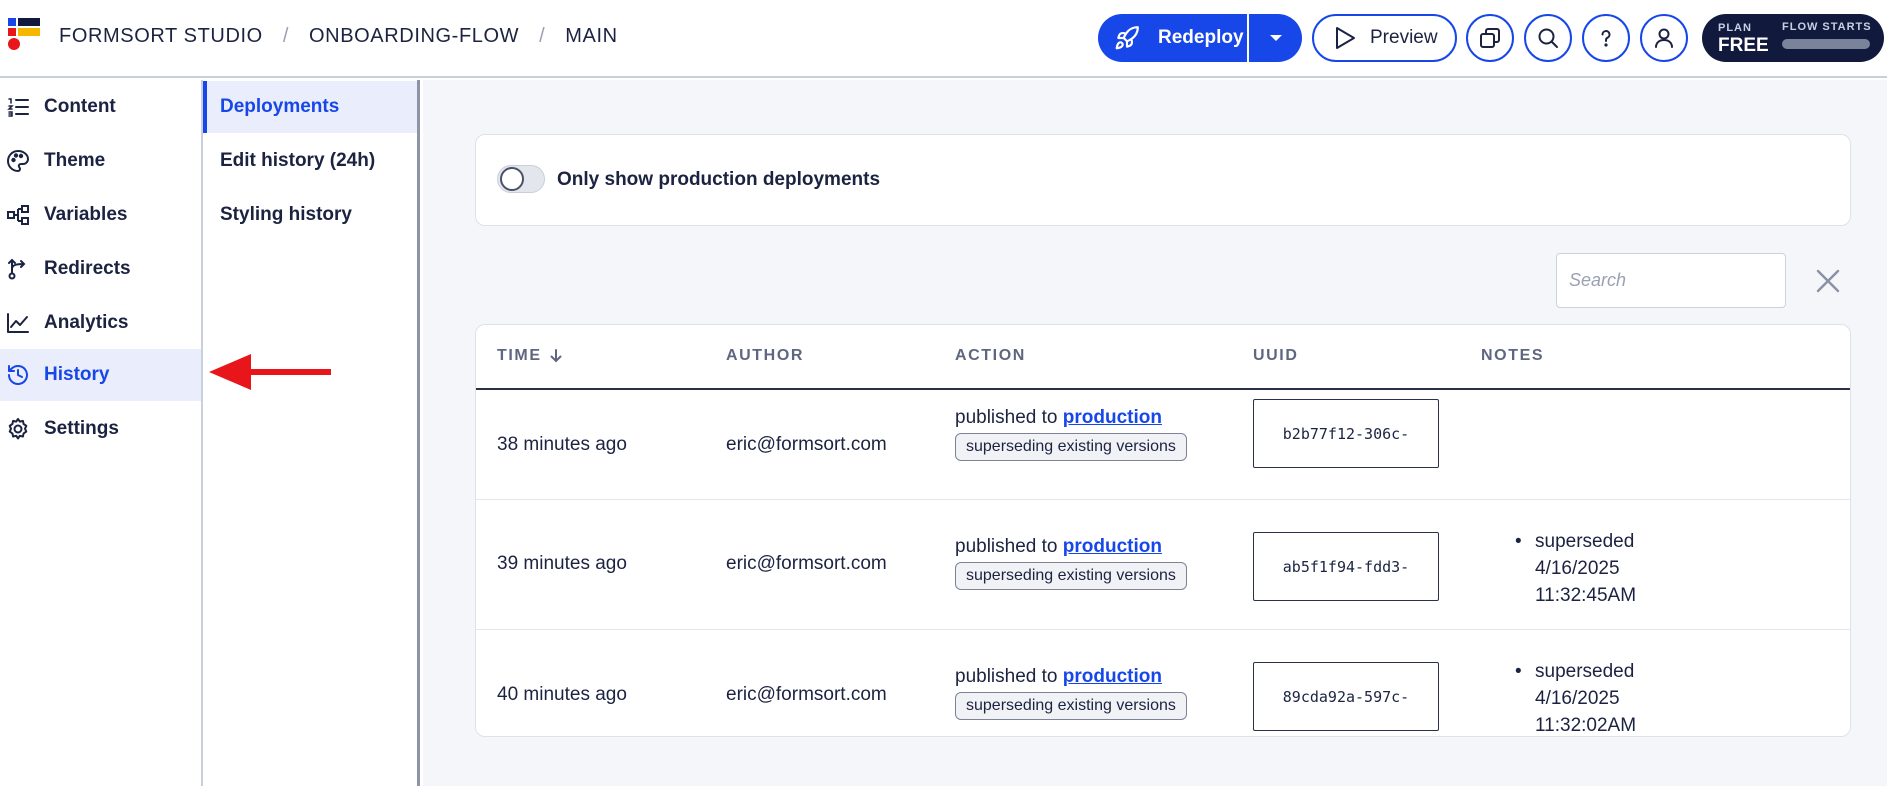  I want to click on search-icon, so click(1548, 38).